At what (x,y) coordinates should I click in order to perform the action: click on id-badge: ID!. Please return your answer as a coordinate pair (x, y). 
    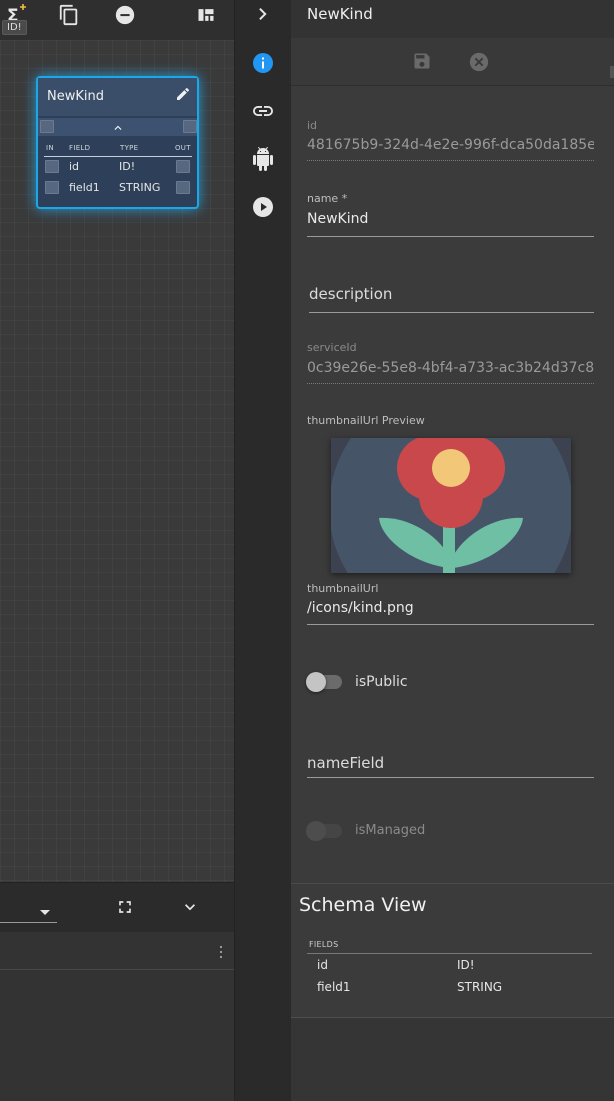
    Looking at the image, I should click on (14, 27).